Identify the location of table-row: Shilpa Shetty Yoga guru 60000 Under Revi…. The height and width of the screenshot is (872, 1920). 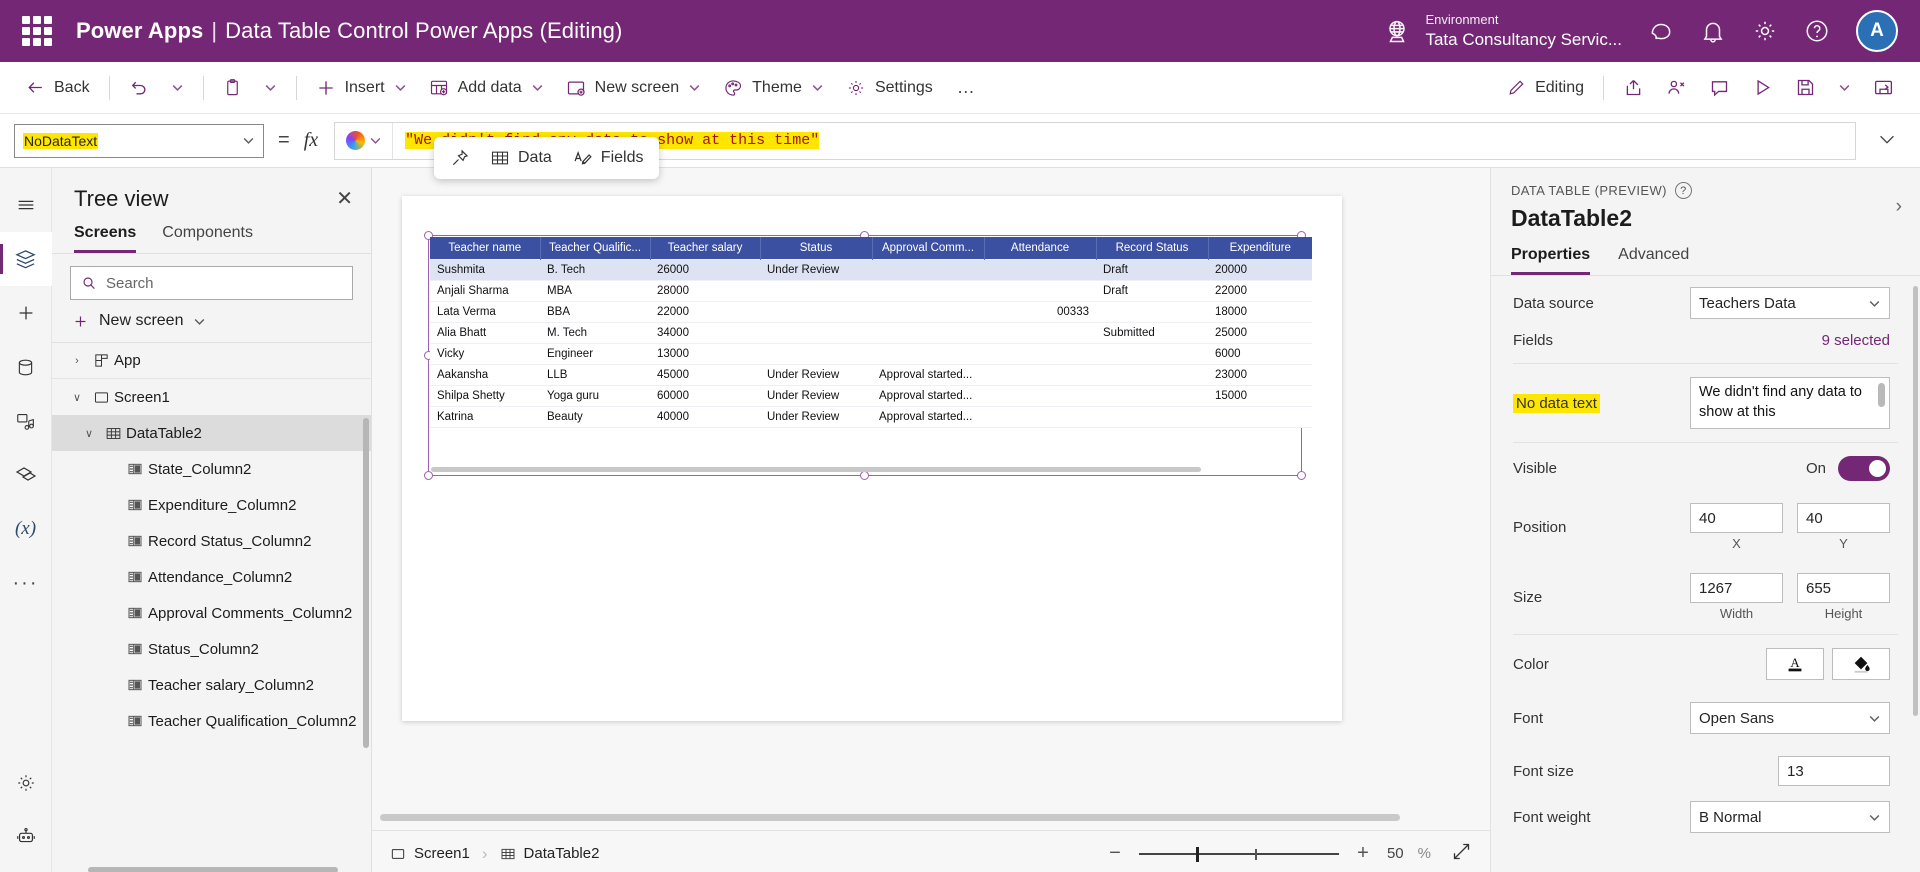
(871, 396).